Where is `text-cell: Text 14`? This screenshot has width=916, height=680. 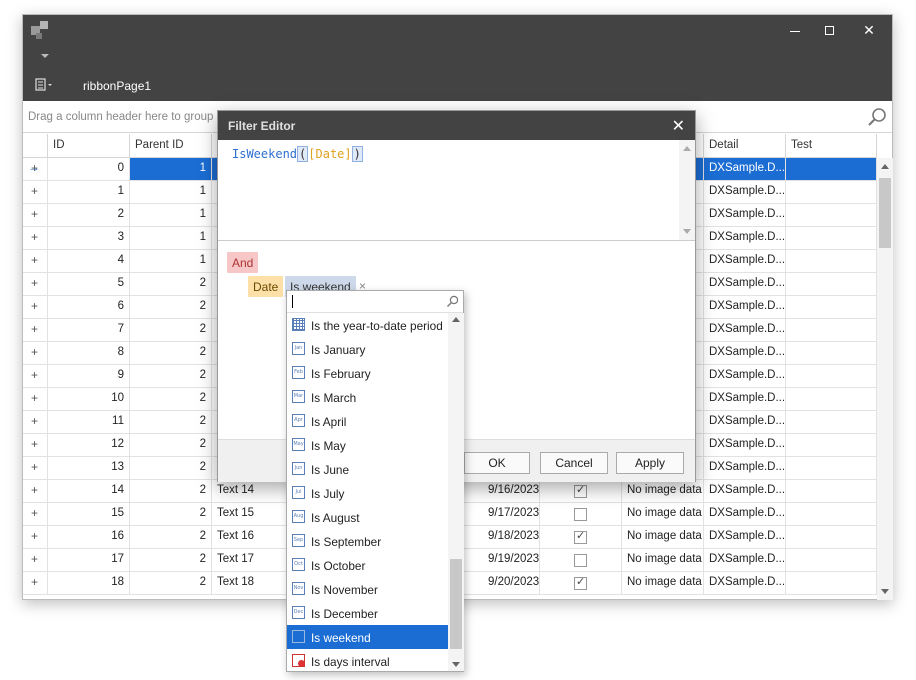
text-cell: Text 14 is located at coordinates (253, 491).